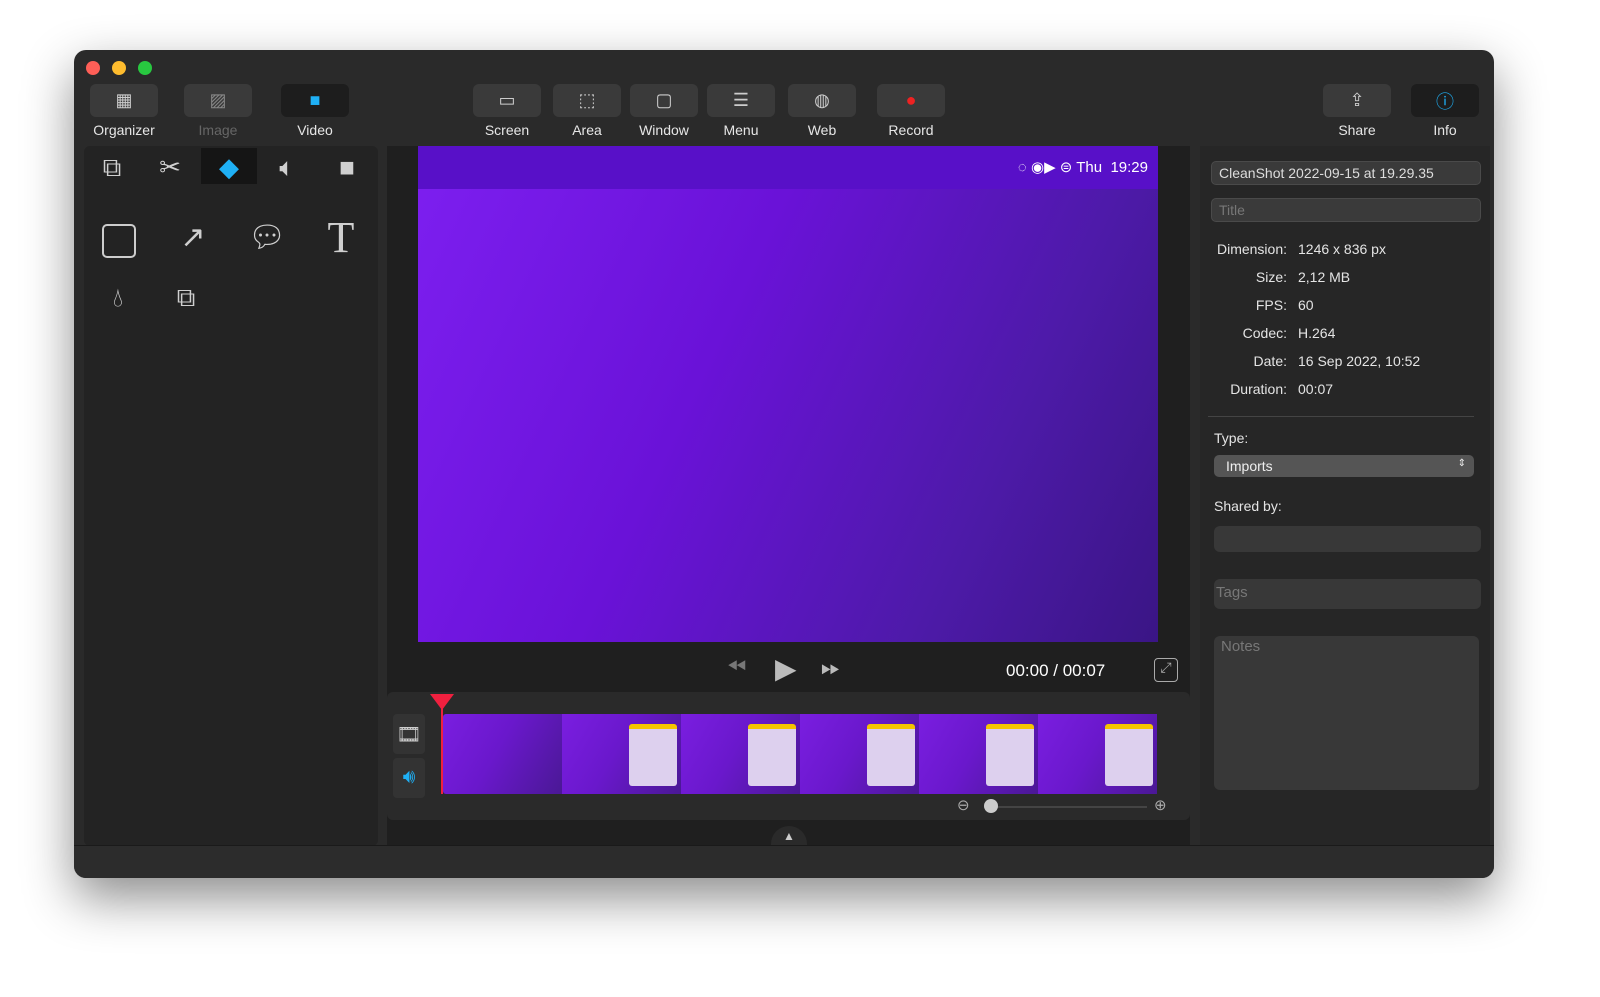 The width and height of the screenshot is (1600, 997). Describe the element at coordinates (1346, 210) in the screenshot. I see `title-input: Title` at that location.